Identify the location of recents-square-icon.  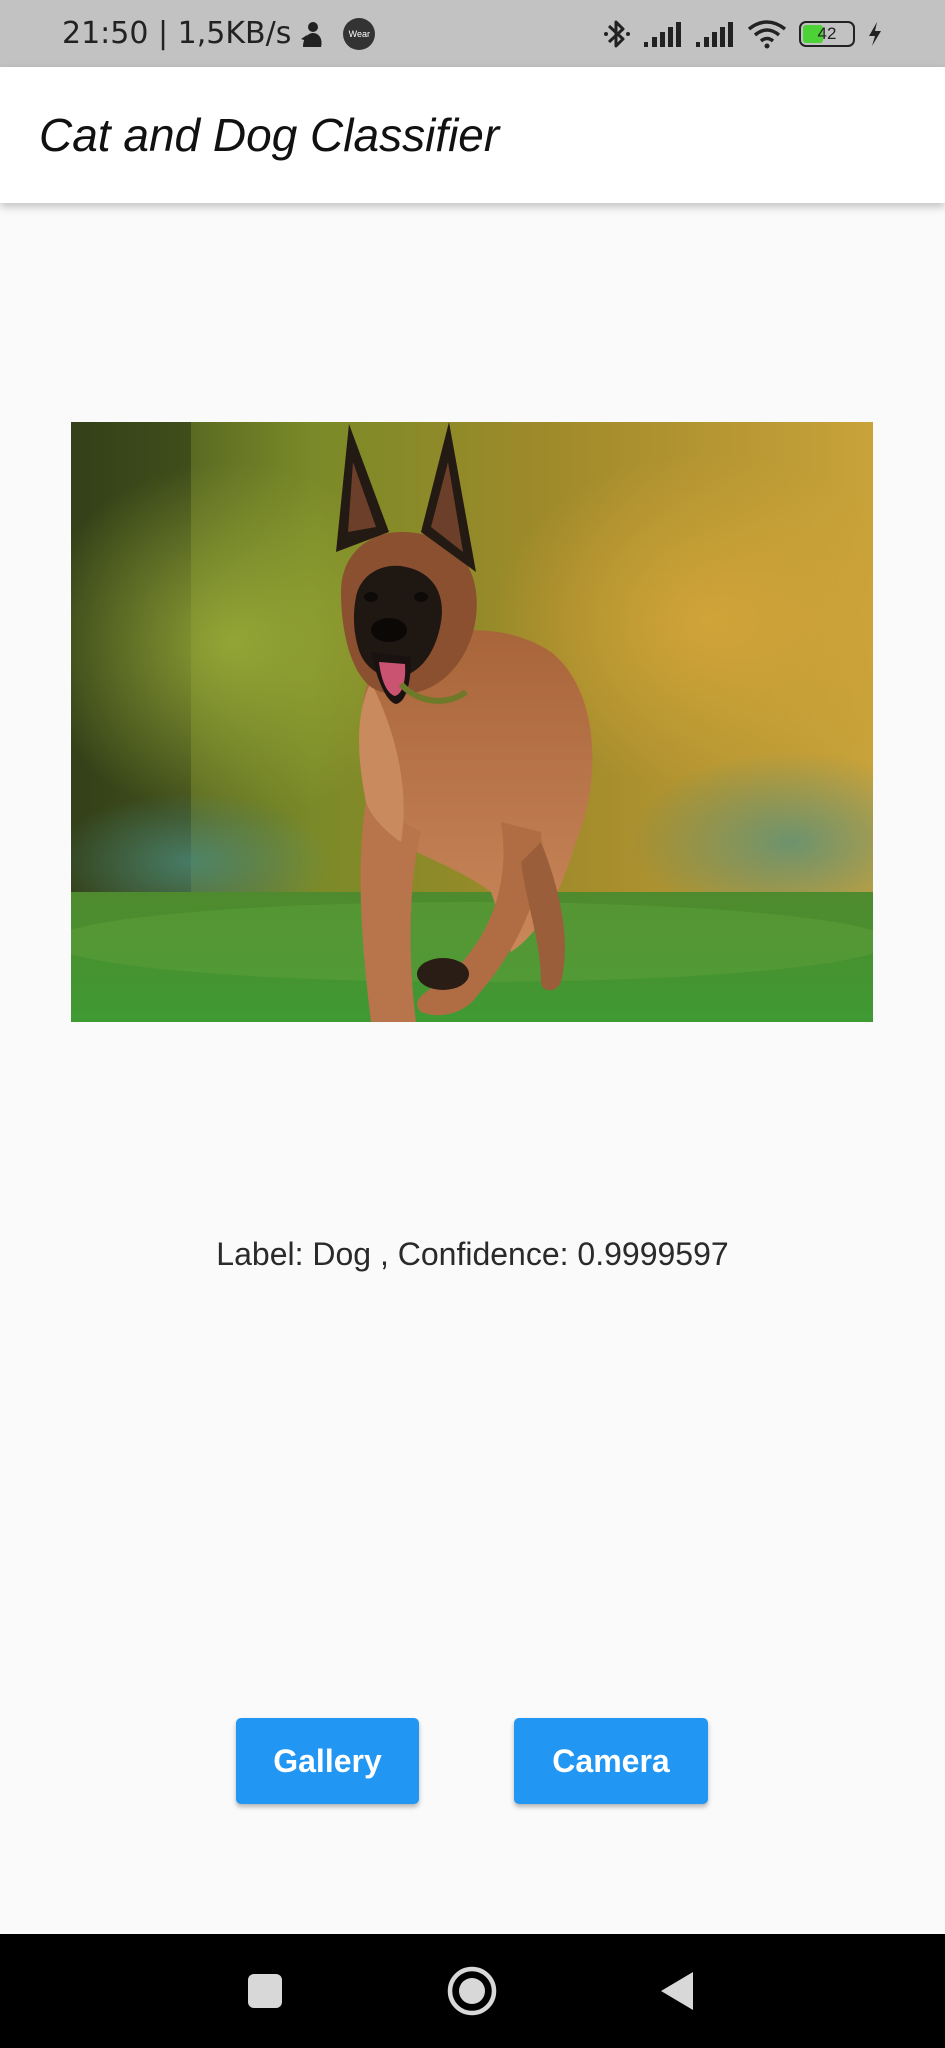
(265, 1991).